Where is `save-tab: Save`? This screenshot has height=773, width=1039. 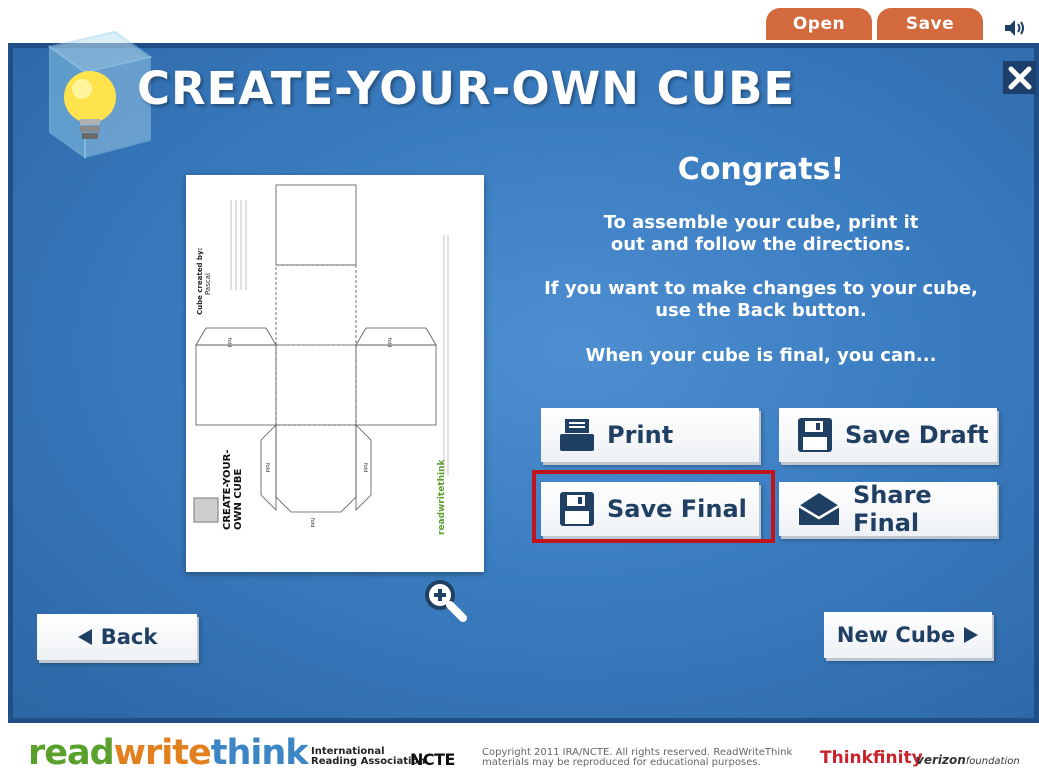 save-tab: Save is located at coordinates (930, 24).